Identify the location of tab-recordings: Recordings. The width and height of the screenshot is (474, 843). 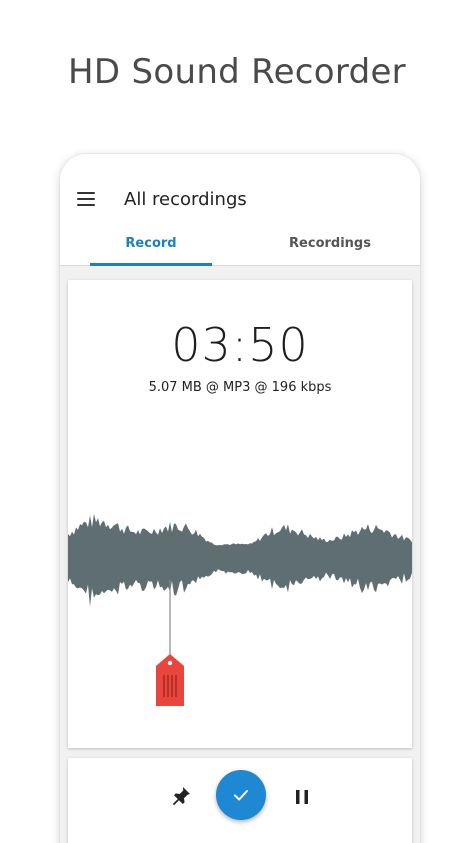
(330, 243).